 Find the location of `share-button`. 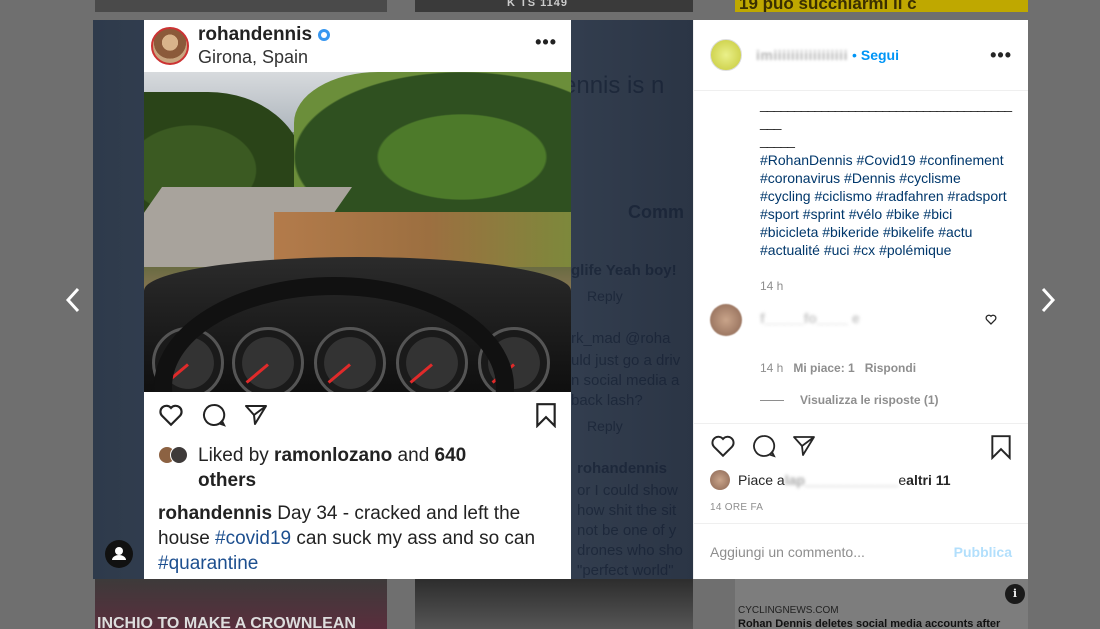

share-button is located at coordinates (804, 453).